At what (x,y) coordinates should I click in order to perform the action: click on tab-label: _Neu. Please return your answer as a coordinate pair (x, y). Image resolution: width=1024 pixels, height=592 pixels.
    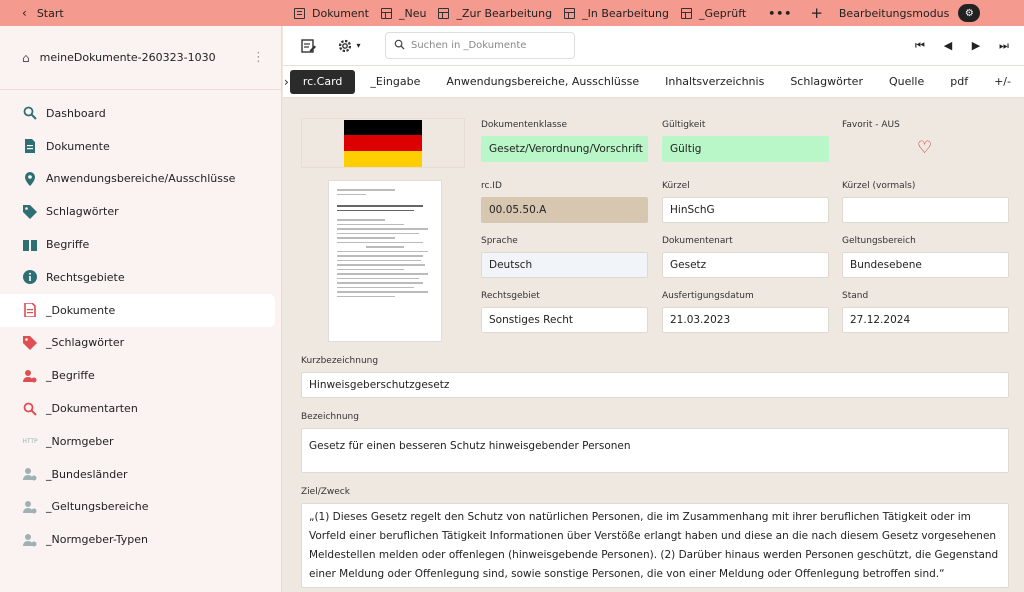
    Looking at the image, I should click on (412, 13).